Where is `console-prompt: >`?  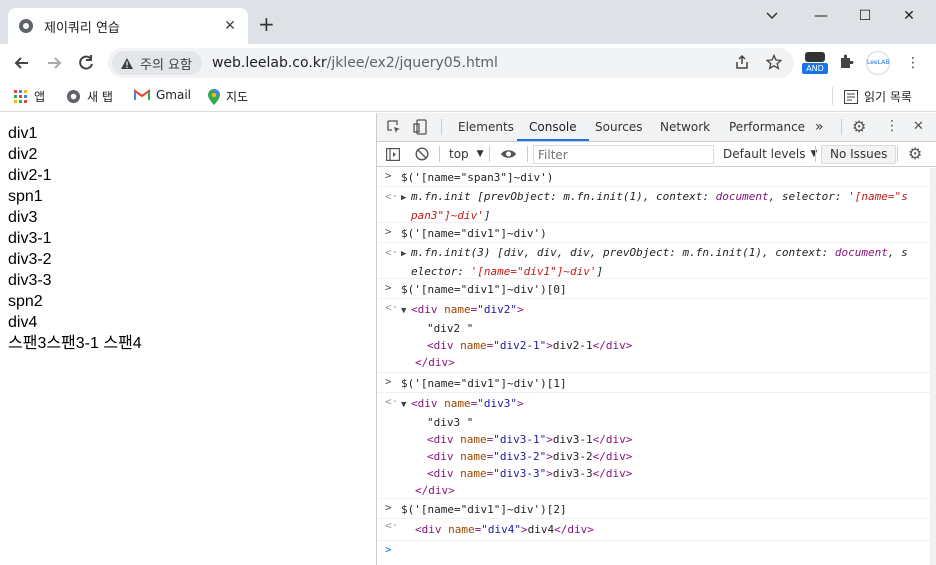 console-prompt: > is located at coordinates (656, 550).